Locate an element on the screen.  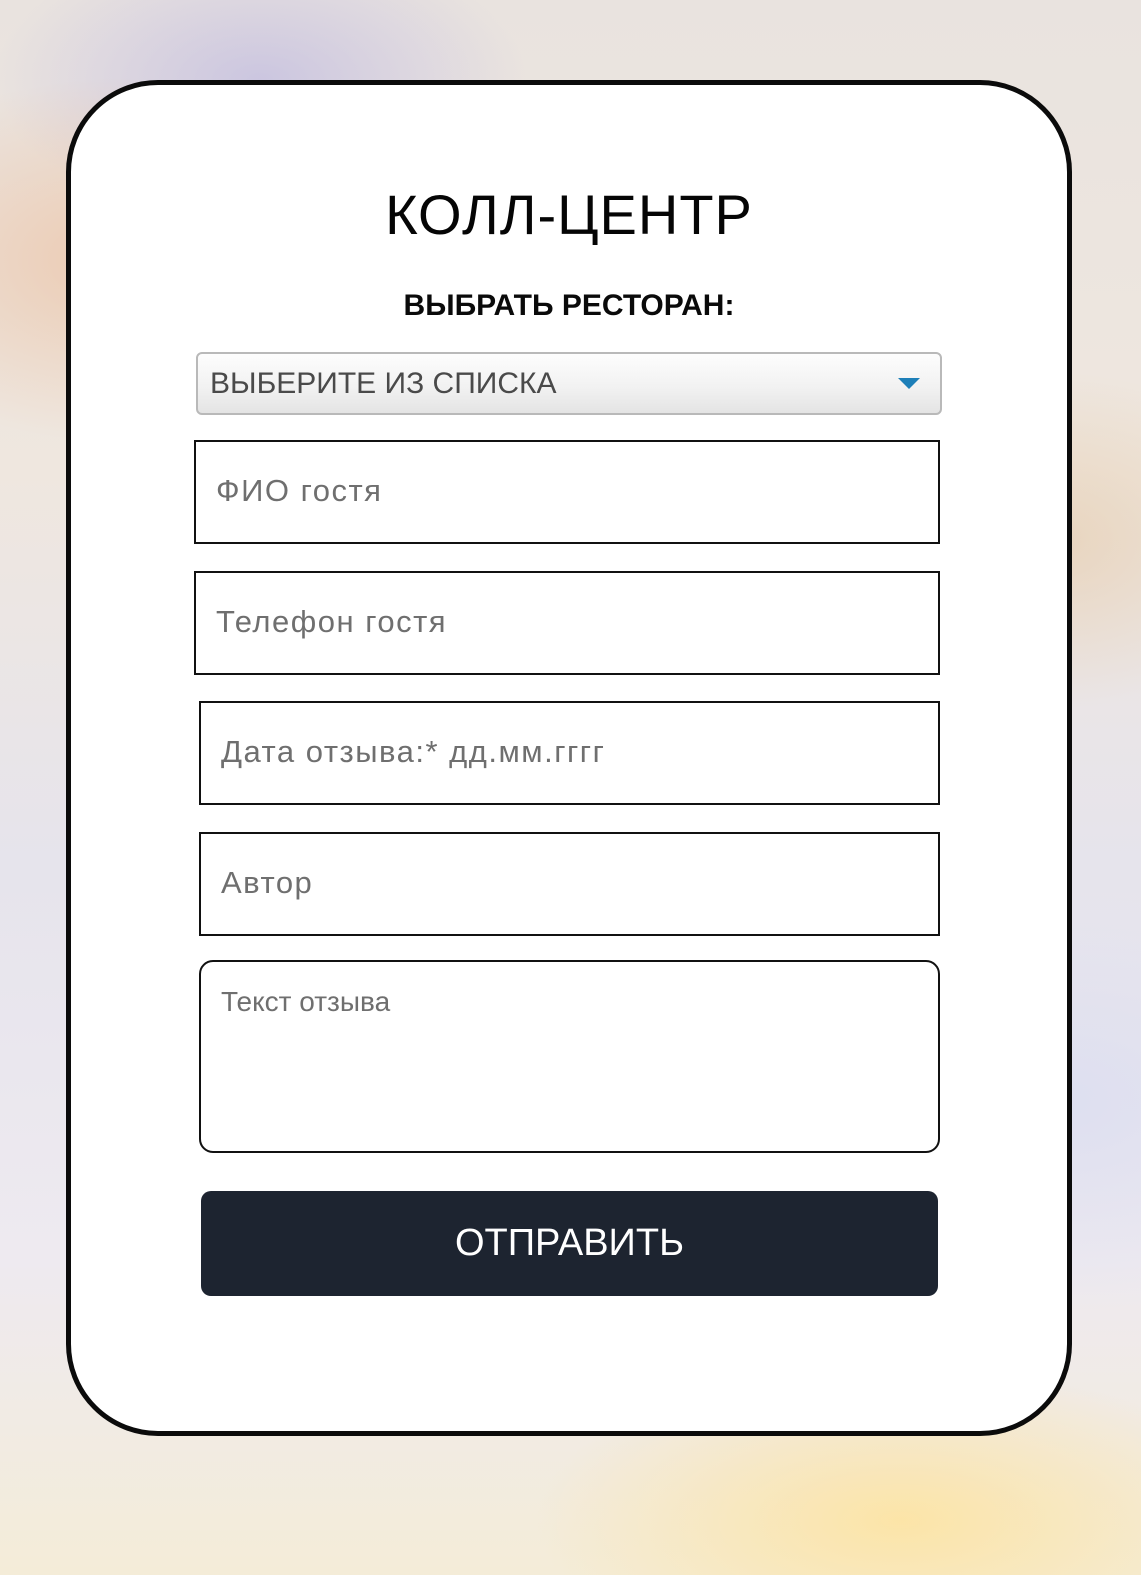
review-date-placeholder: Дата отзыва:* дд.мм.гггг is located at coordinates (413, 751).